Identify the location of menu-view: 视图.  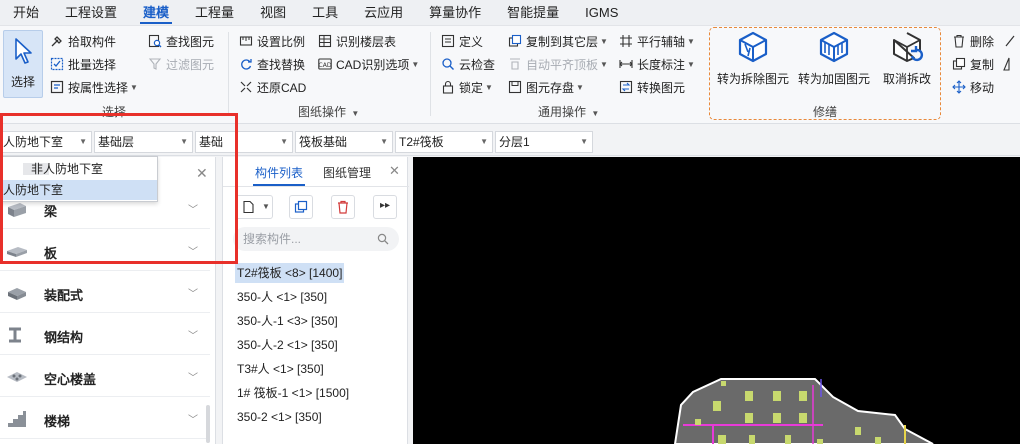
(273, 13).